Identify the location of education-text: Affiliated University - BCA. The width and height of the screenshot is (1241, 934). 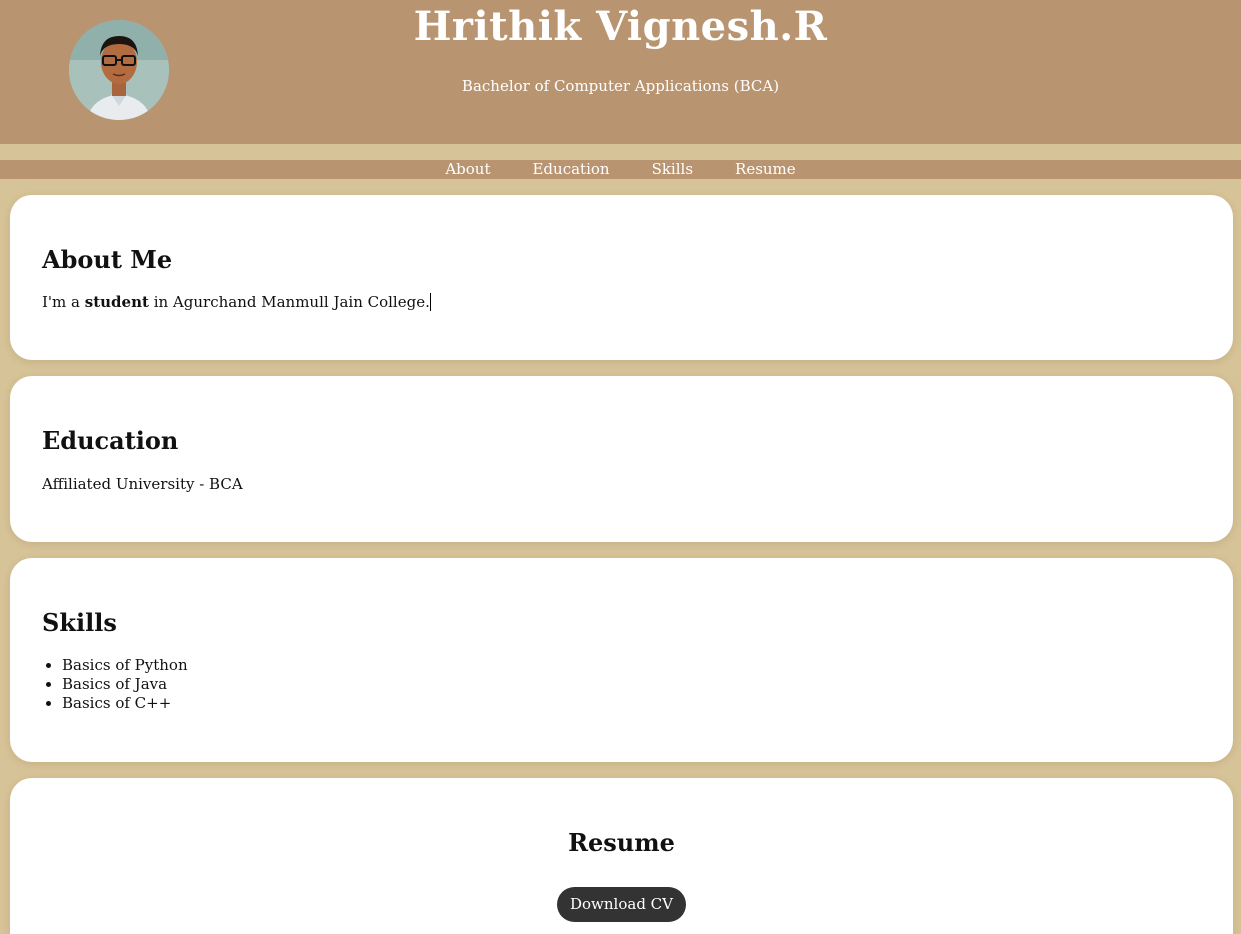
(142, 484).